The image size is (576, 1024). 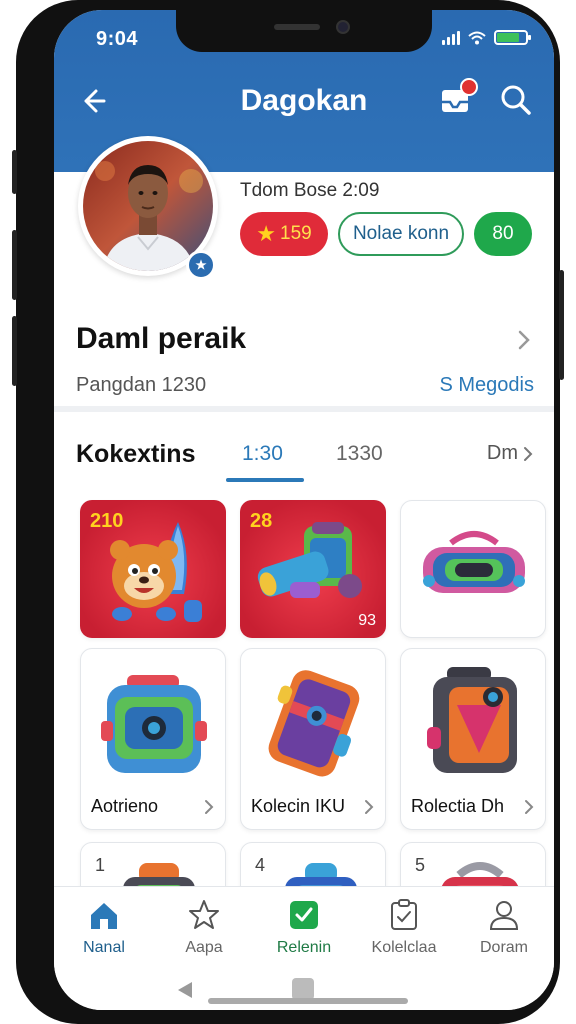 I want to click on nav-item-clipboard: Kolelclaa, so click(x=404, y=927).